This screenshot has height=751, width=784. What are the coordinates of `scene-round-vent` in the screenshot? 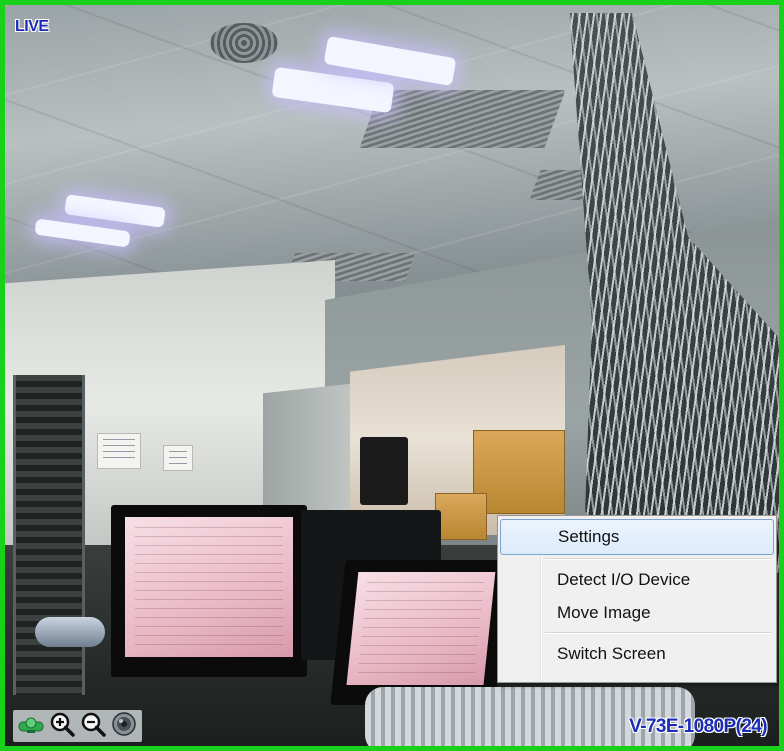 It's located at (244, 43).